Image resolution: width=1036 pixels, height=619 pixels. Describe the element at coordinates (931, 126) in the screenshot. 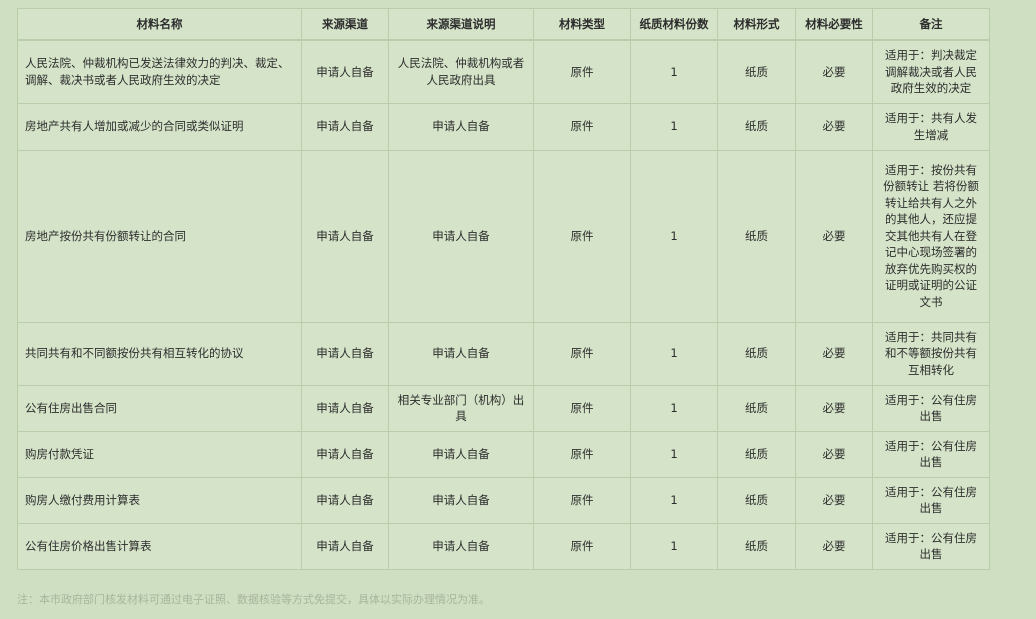

I see `remark-cell: 适用于：共有人发生增减` at that location.